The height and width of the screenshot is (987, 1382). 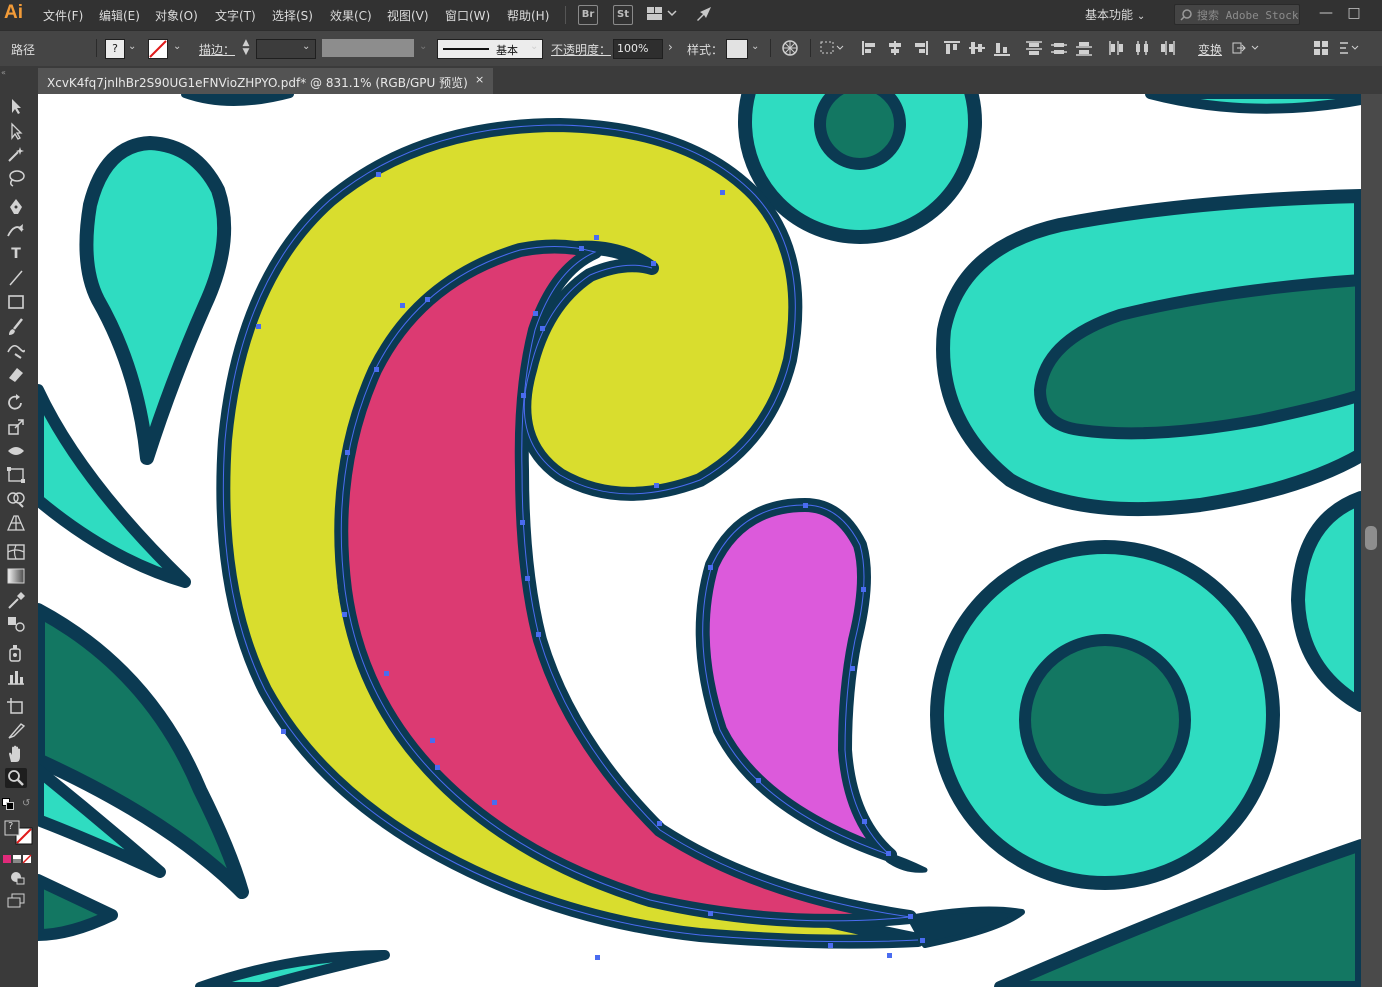 I want to click on rotate-tool-icon, so click(x=16, y=403).